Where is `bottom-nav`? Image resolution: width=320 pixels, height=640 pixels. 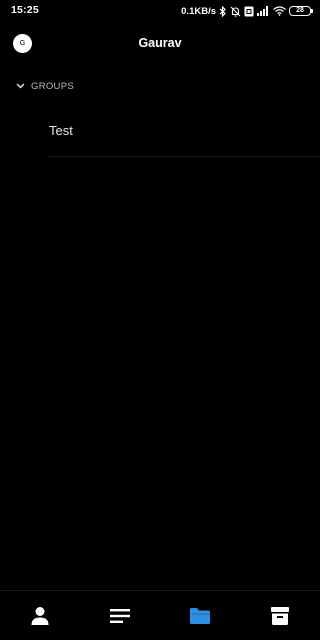 bottom-nav is located at coordinates (160, 615).